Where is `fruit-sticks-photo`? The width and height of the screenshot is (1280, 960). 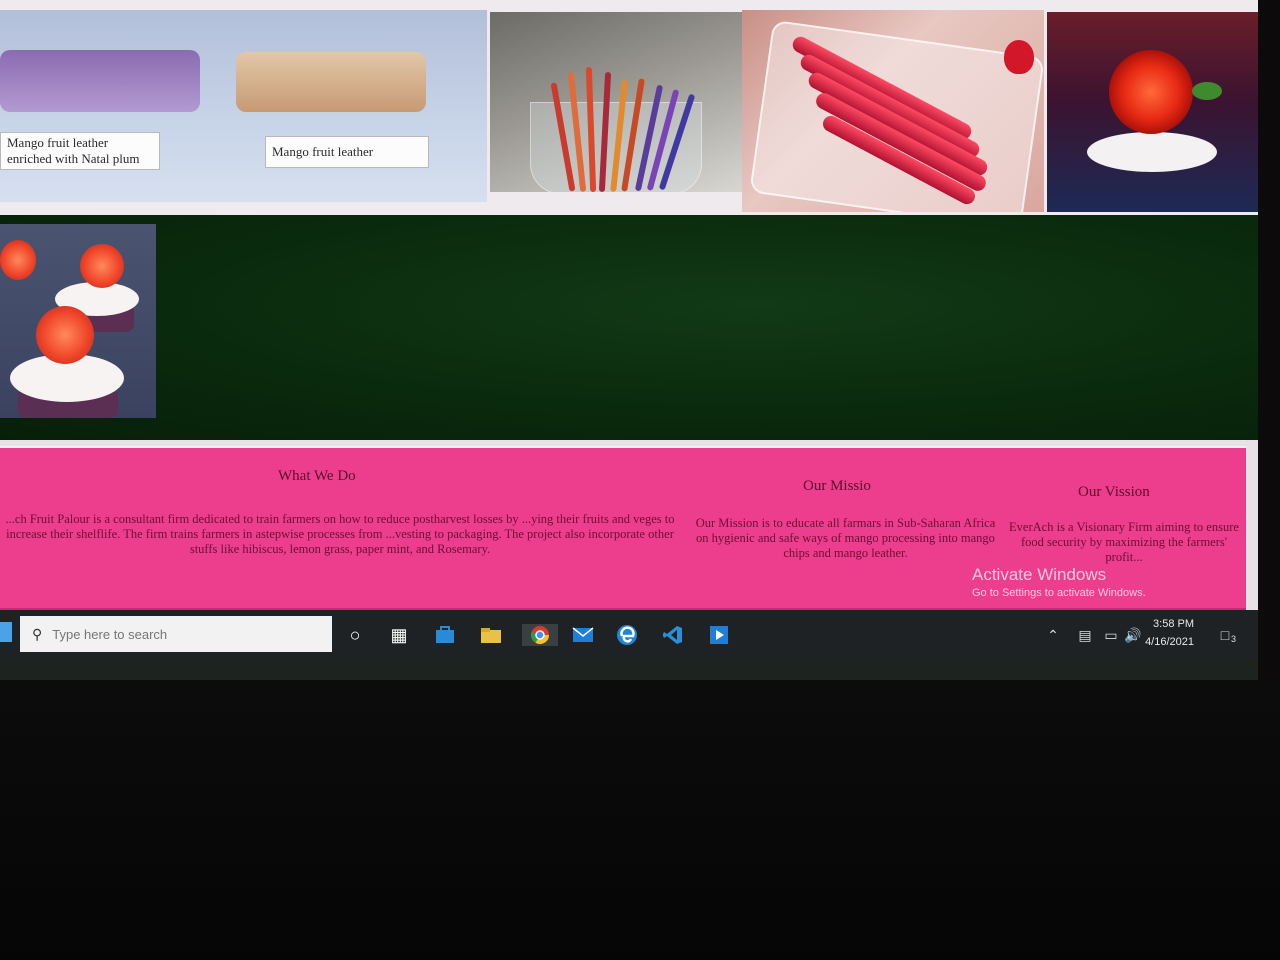
fruit-sticks-photo is located at coordinates (617, 102).